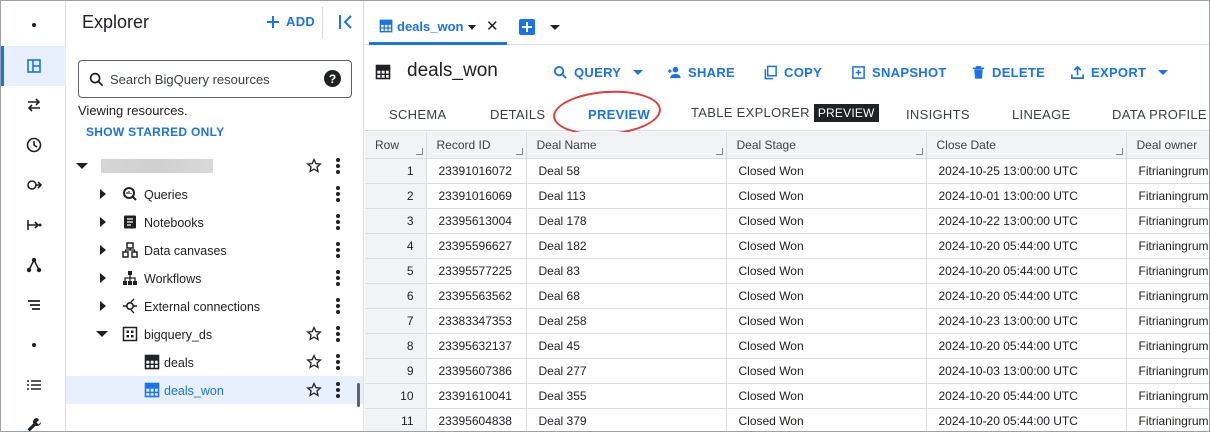  What do you see at coordinates (555, 27) in the screenshot?
I see `tab-list-chevron-down-icon` at bounding box center [555, 27].